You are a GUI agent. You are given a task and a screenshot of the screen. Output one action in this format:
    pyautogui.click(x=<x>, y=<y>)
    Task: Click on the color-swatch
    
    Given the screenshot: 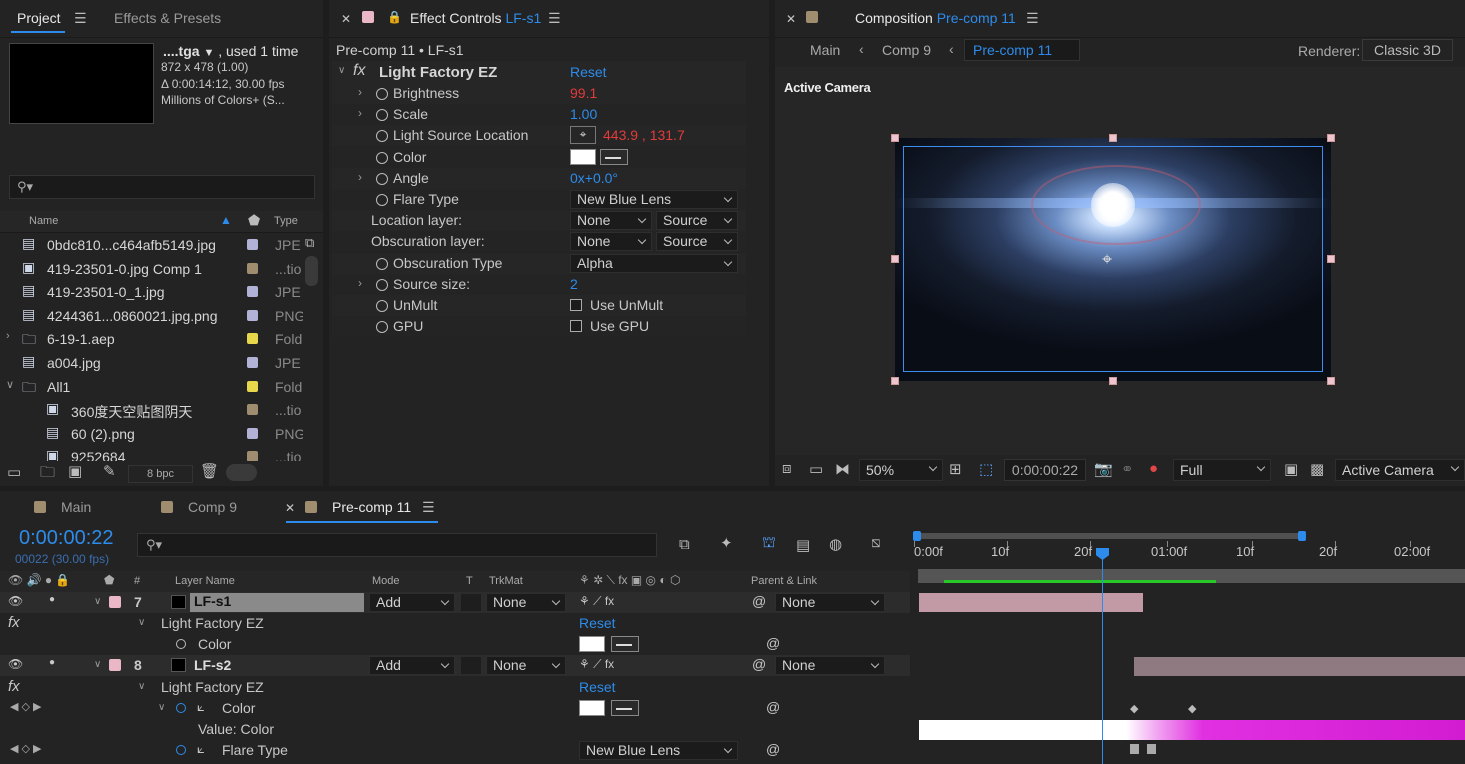 What is the action you would take?
    pyautogui.click(x=592, y=708)
    